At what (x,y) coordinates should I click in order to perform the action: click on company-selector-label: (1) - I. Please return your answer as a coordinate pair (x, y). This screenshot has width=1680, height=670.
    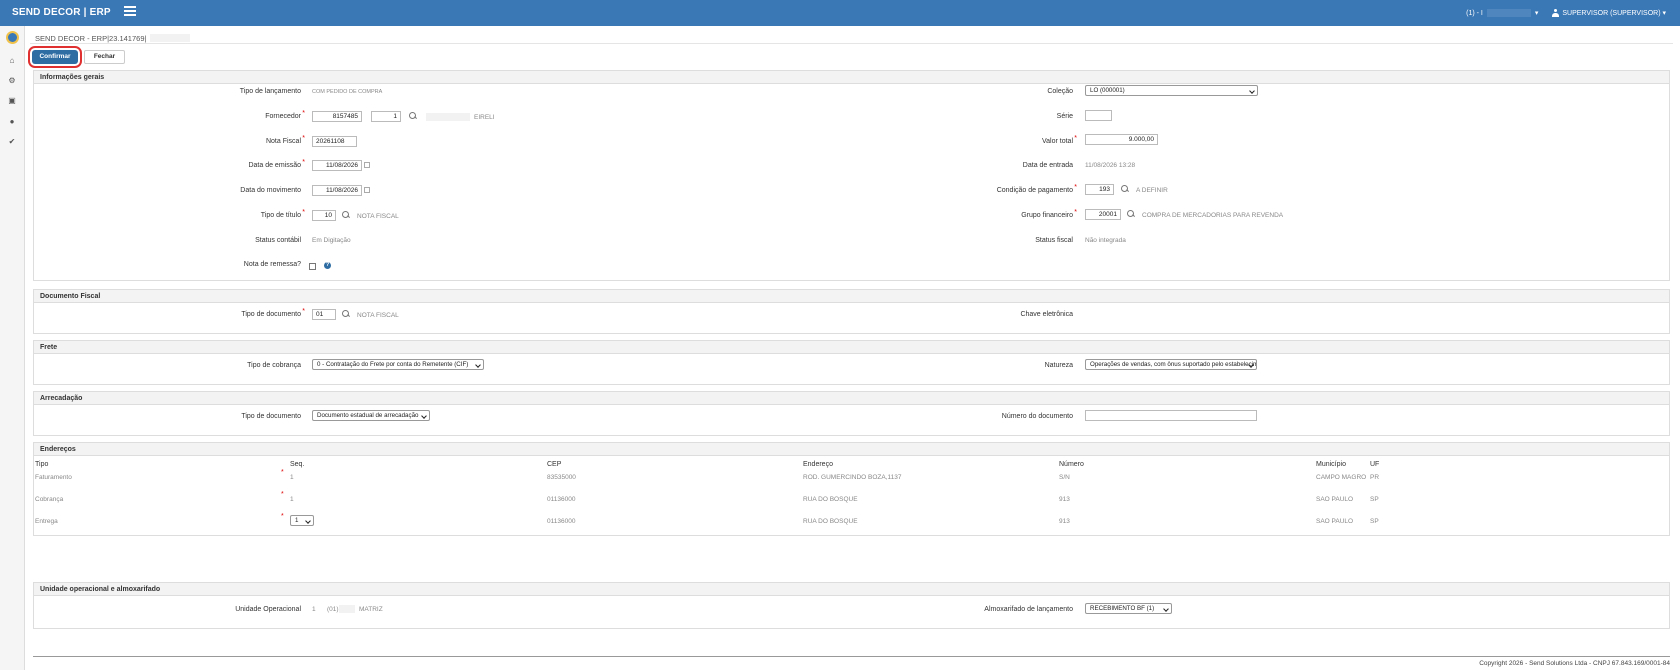
    Looking at the image, I should click on (1474, 13).